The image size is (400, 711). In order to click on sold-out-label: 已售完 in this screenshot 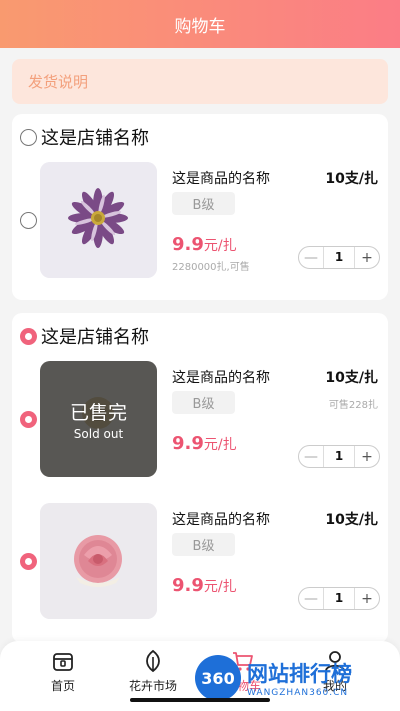, I will do `click(98, 412)`.